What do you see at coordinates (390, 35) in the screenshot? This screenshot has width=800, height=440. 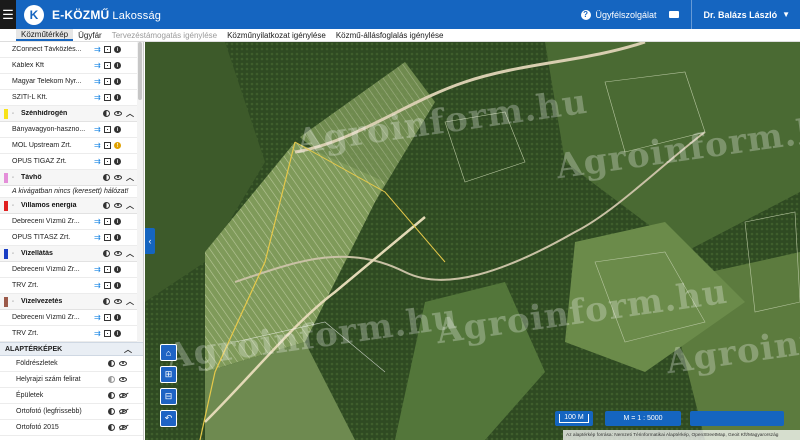 I see `tab-kozmu-allasfoglalas: Közmű-állásfoglalás igénylése` at bounding box center [390, 35].